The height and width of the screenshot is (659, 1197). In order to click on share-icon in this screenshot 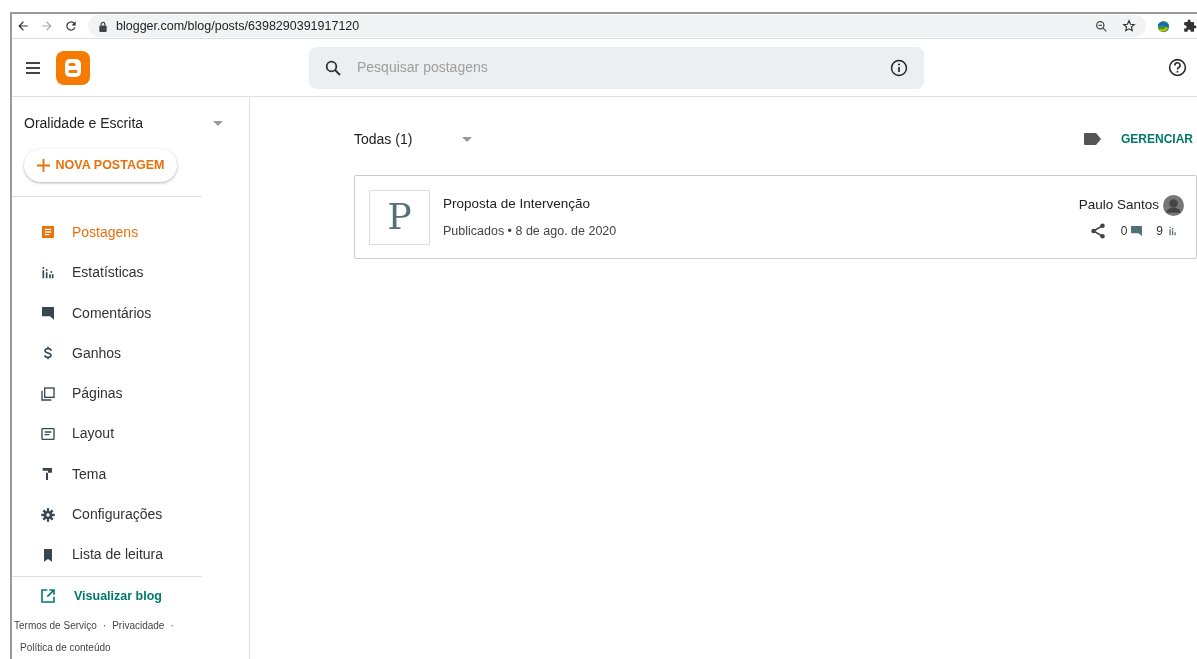, I will do `click(1097, 230)`.